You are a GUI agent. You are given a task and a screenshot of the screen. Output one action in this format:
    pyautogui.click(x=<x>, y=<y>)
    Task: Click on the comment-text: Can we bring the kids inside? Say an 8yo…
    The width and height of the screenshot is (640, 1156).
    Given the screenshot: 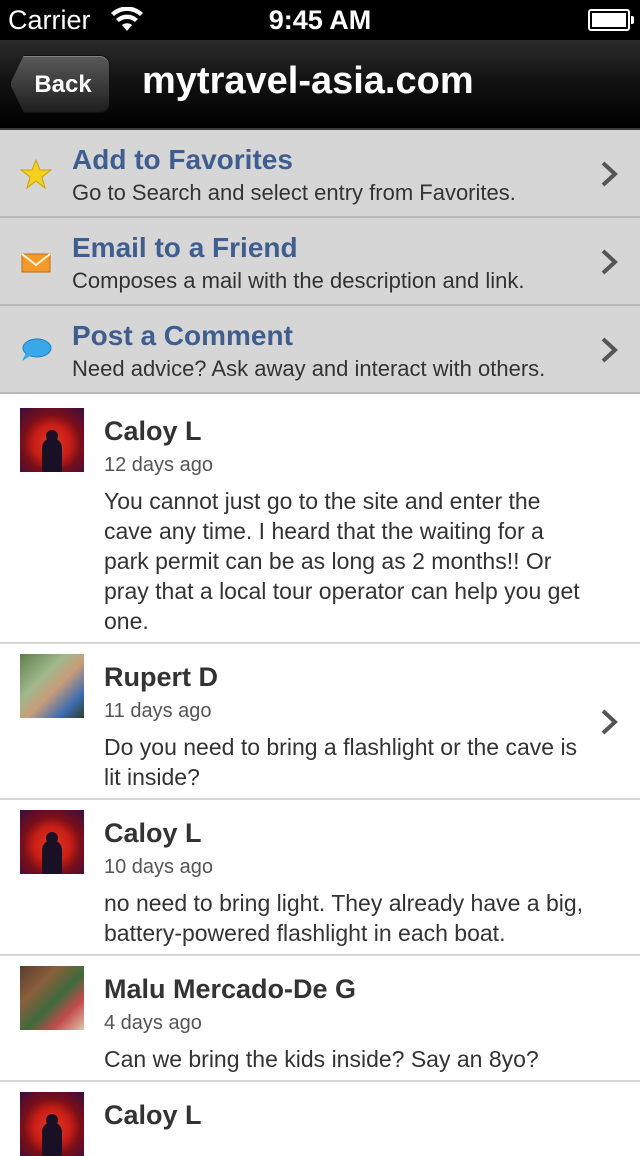 What is the action you would take?
    pyautogui.click(x=321, y=1059)
    